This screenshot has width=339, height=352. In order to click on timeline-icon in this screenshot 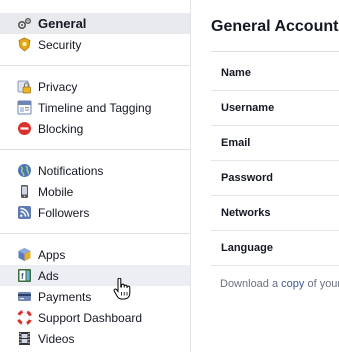, I will do `click(24, 107)`.